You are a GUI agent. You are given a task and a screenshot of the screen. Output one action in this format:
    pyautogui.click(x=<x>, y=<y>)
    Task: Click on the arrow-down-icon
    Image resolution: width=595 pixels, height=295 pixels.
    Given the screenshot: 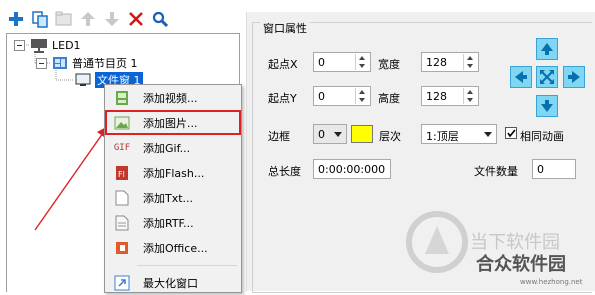 What is the action you would take?
    pyautogui.click(x=547, y=106)
    